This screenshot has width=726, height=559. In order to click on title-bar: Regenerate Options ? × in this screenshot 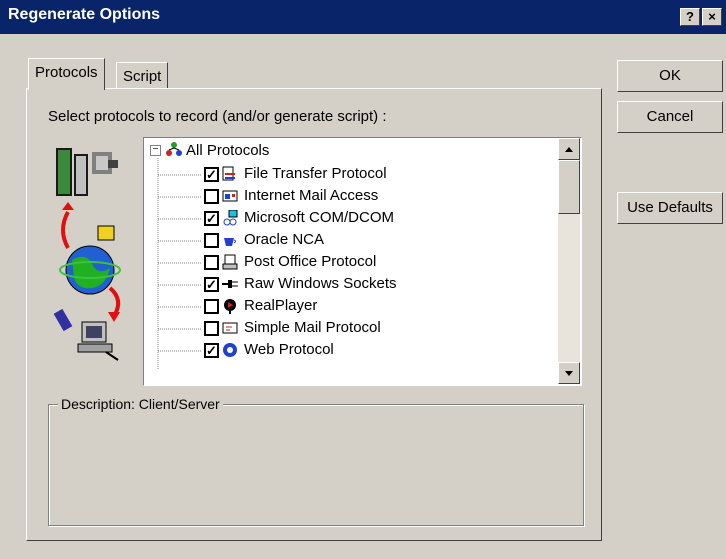, I will do `click(363, 17)`.